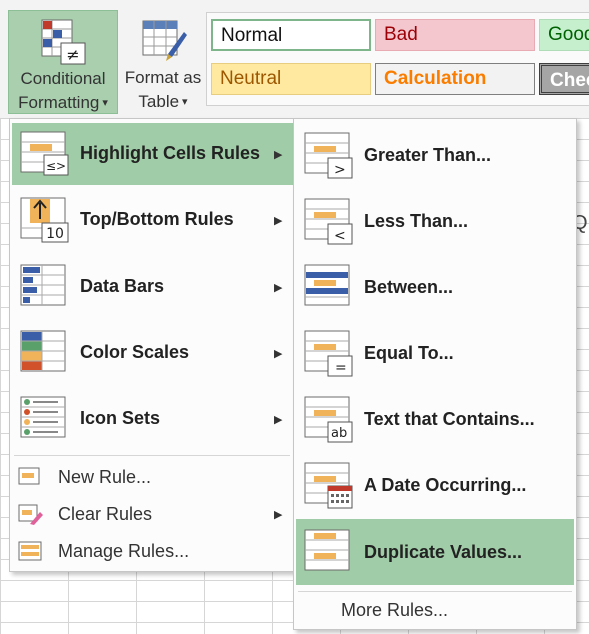 This screenshot has height=634, width=589. Describe the element at coordinates (55, 234) in the screenshot. I see `svg-text: 10` at that location.